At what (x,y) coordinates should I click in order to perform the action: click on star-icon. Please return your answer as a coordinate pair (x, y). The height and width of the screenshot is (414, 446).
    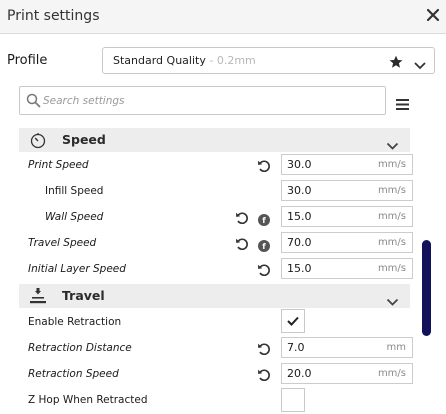
    Looking at the image, I should click on (396, 61).